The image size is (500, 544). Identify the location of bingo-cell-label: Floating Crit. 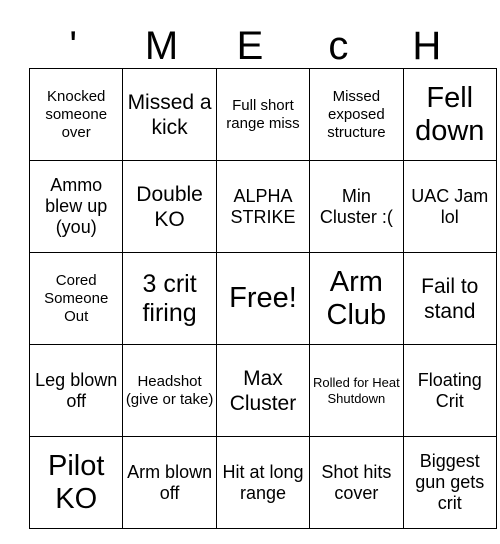
(449, 390).